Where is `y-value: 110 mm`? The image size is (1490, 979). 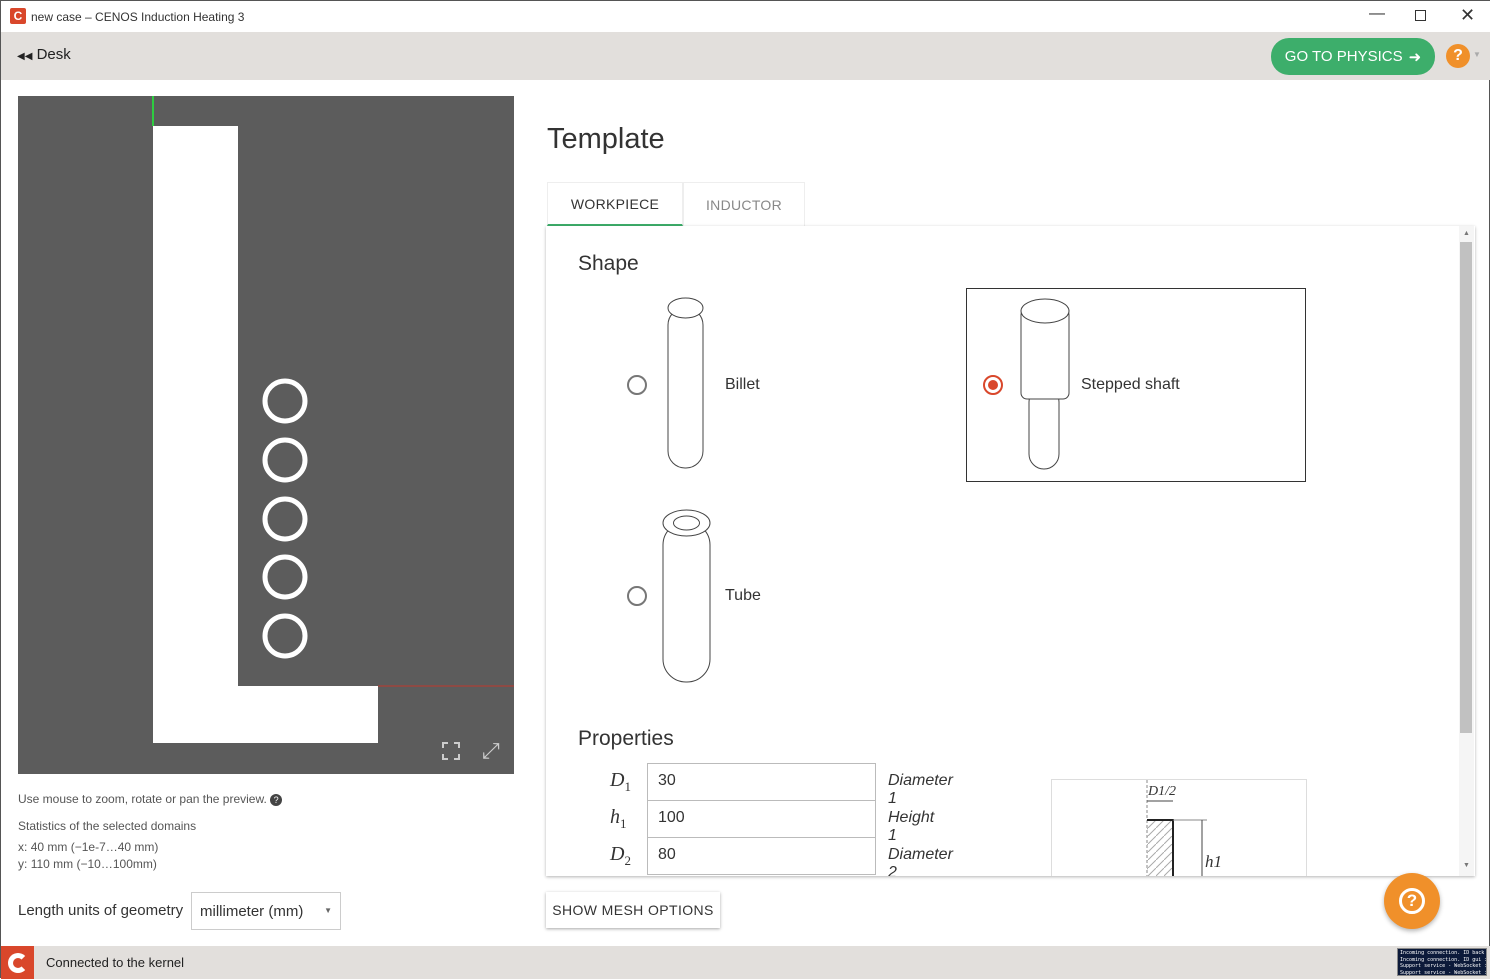
y-value: 110 mm is located at coordinates (52, 864).